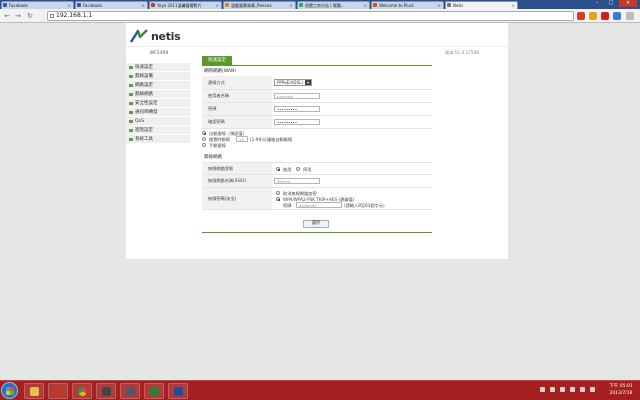 This screenshot has height=400, width=640. I want to click on browser-tab-5: Welcome to Plurk ×, so click(407, 5).